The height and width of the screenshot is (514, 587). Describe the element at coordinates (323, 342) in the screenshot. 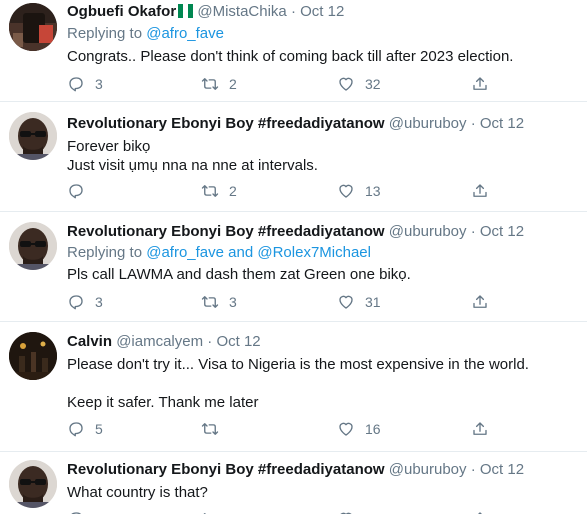

I see `tweet-header: Calvin @iamcalyem · Oct 12` at that location.